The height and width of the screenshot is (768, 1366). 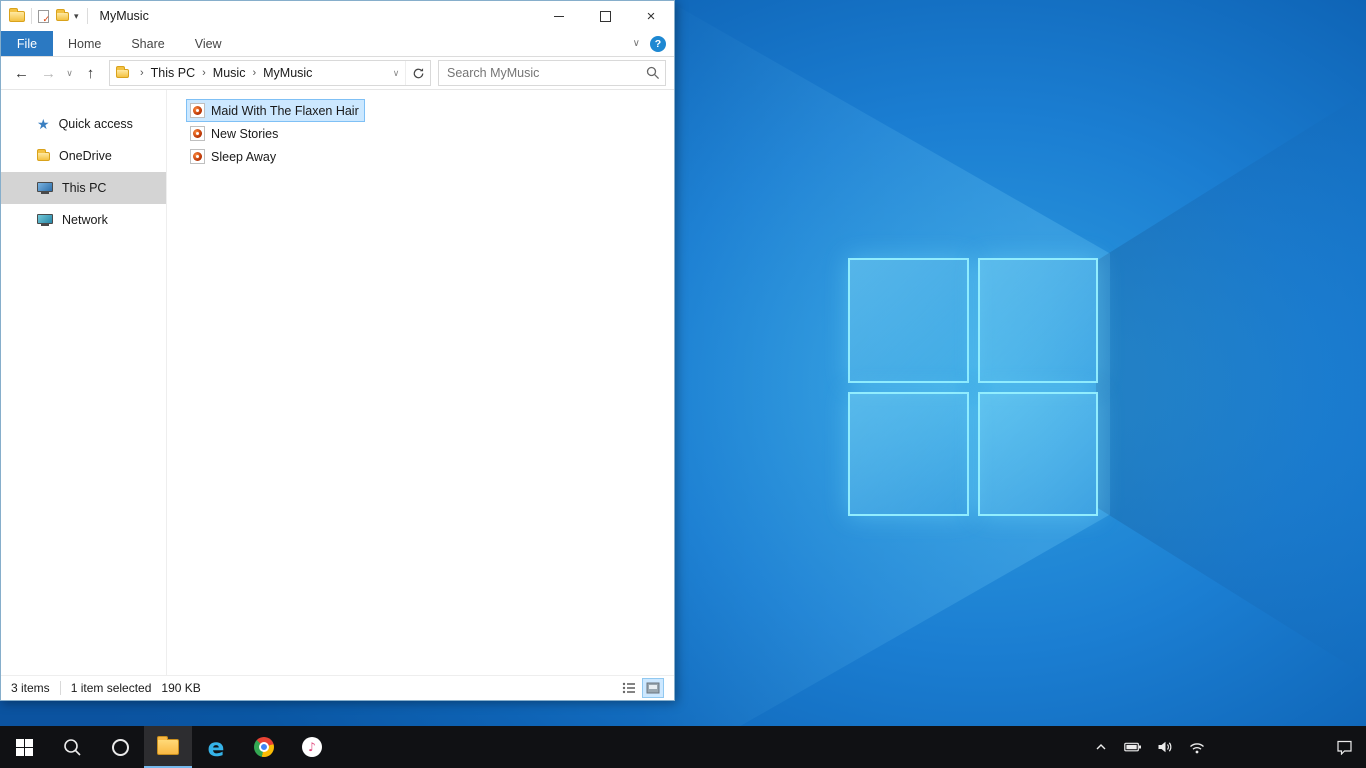 What do you see at coordinates (285, 110) in the screenshot?
I see `file-name: Maid With The Flaxen Hair` at bounding box center [285, 110].